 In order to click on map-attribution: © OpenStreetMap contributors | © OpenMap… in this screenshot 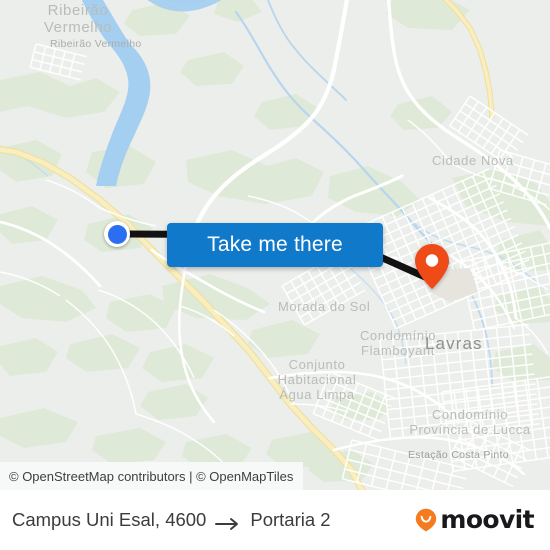, I will do `click(152, 476)`.